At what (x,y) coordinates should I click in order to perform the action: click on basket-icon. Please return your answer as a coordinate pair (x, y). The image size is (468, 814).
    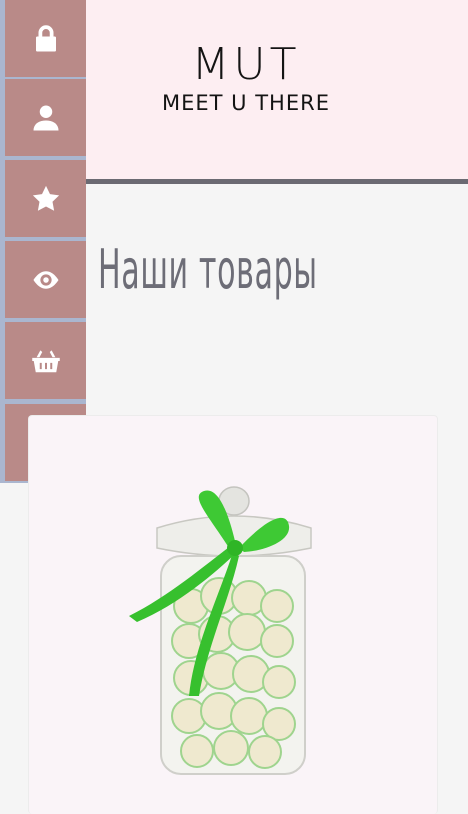
    Looking at the image, I should click on (45, 360).